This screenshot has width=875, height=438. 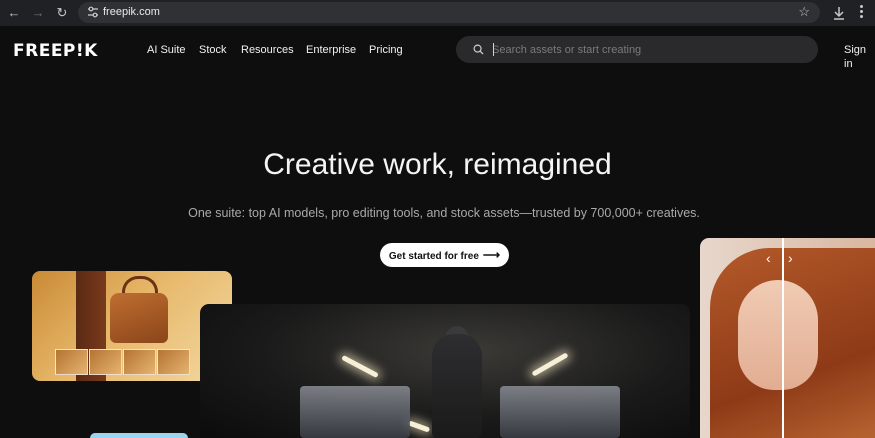 I want to click on variant-thumbnails, so click(x=122, y=362).